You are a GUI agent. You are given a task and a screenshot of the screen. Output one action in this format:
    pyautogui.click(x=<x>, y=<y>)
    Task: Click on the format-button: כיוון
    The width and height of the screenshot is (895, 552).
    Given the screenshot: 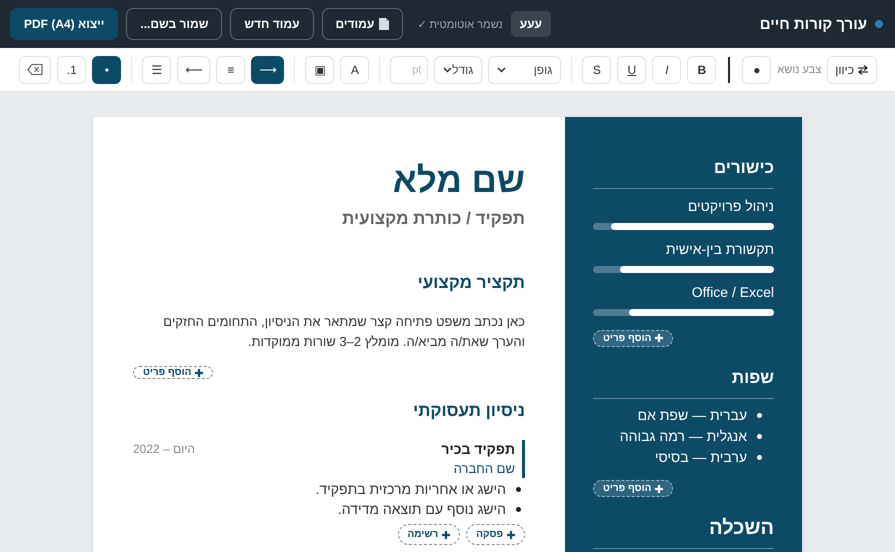 What is the action you would take?
    pyautogui.click(x=852, y=70)
    